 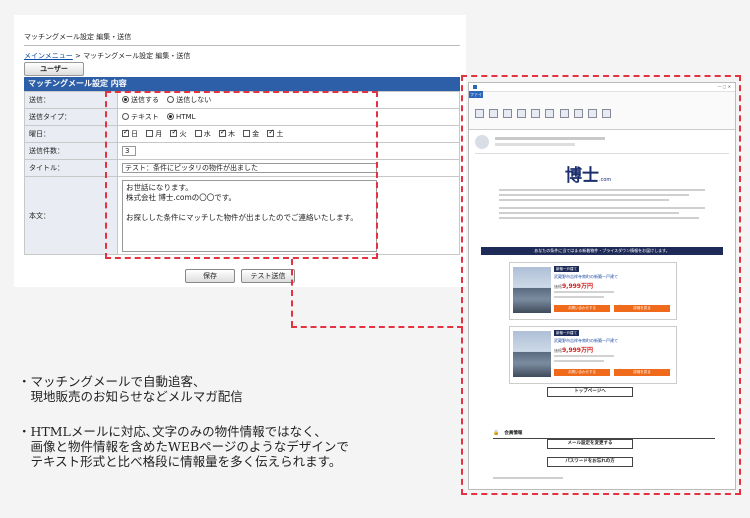 I want to click on mail-ribbon: ― ▢ ✕ ファイル, so click(x=602, y=106).